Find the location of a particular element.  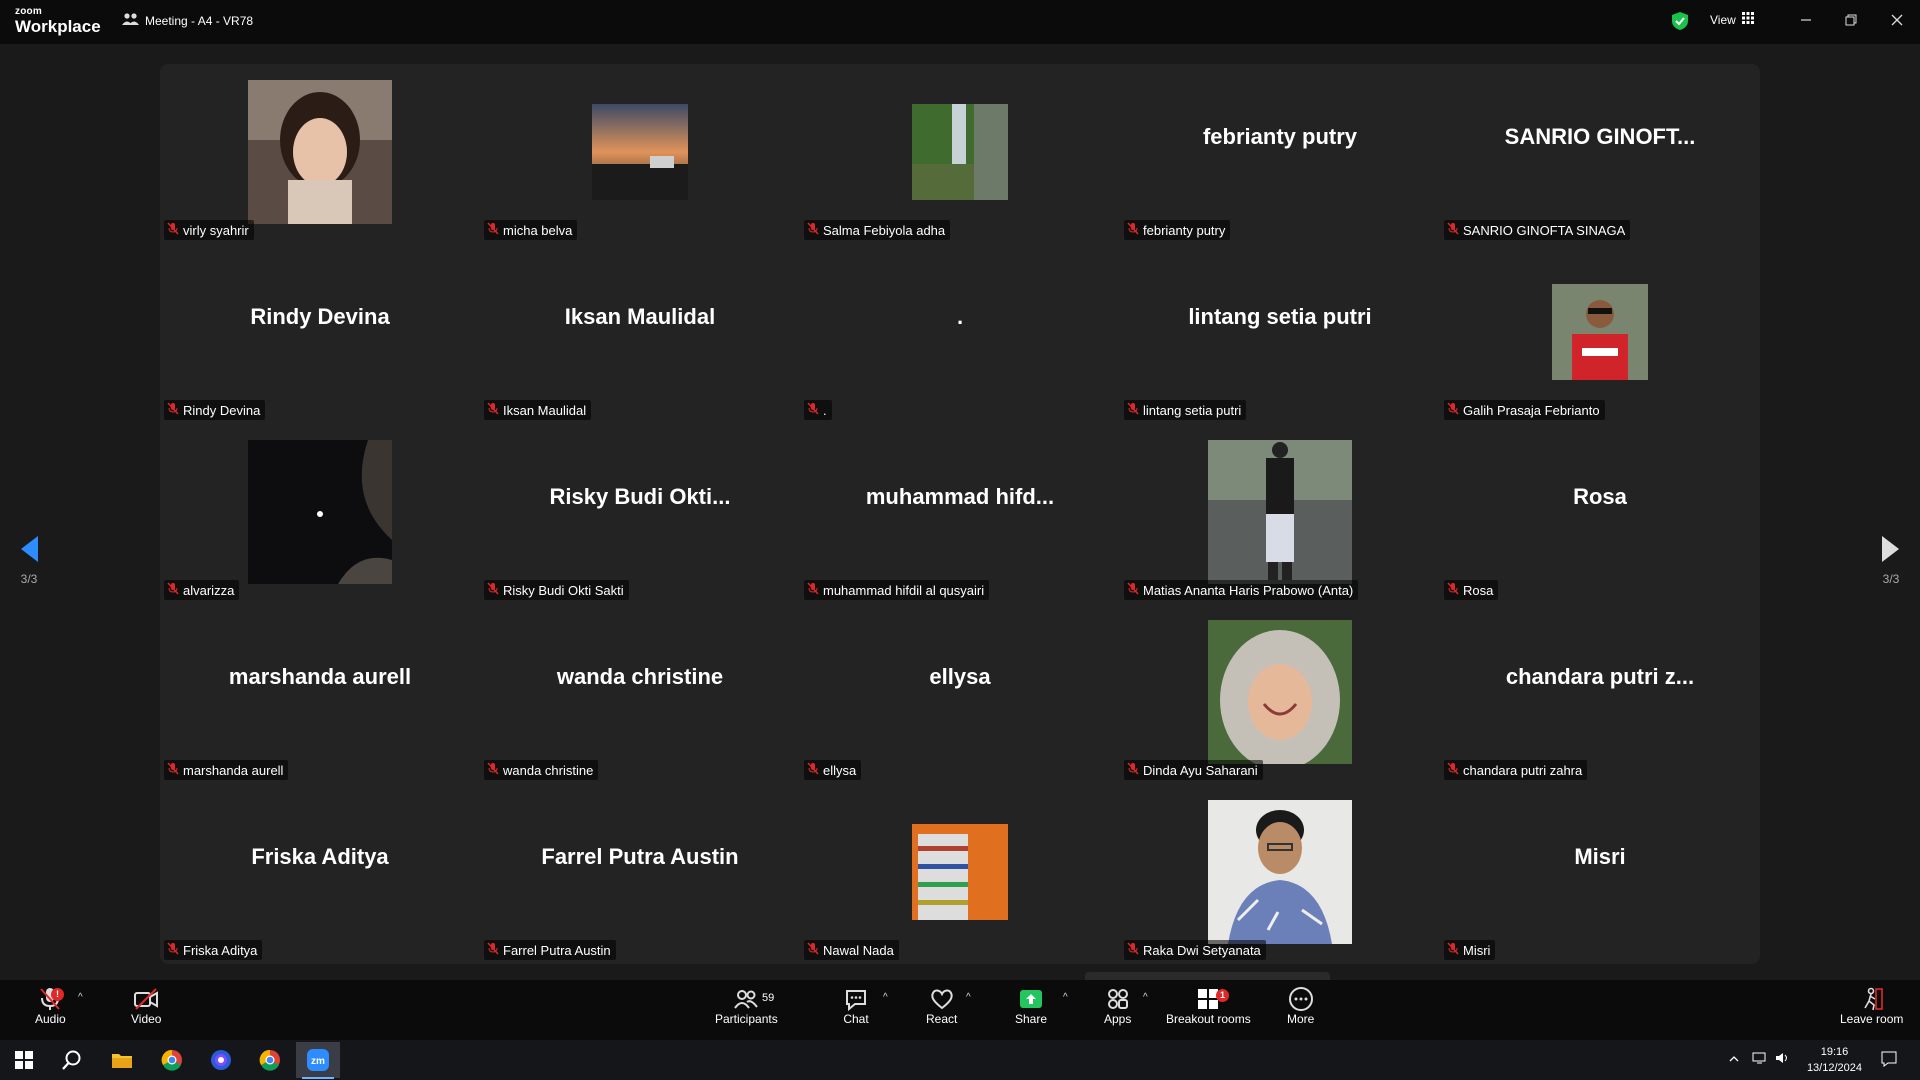

participant-name-text: alvarizza is located at coordinates (209, 590).